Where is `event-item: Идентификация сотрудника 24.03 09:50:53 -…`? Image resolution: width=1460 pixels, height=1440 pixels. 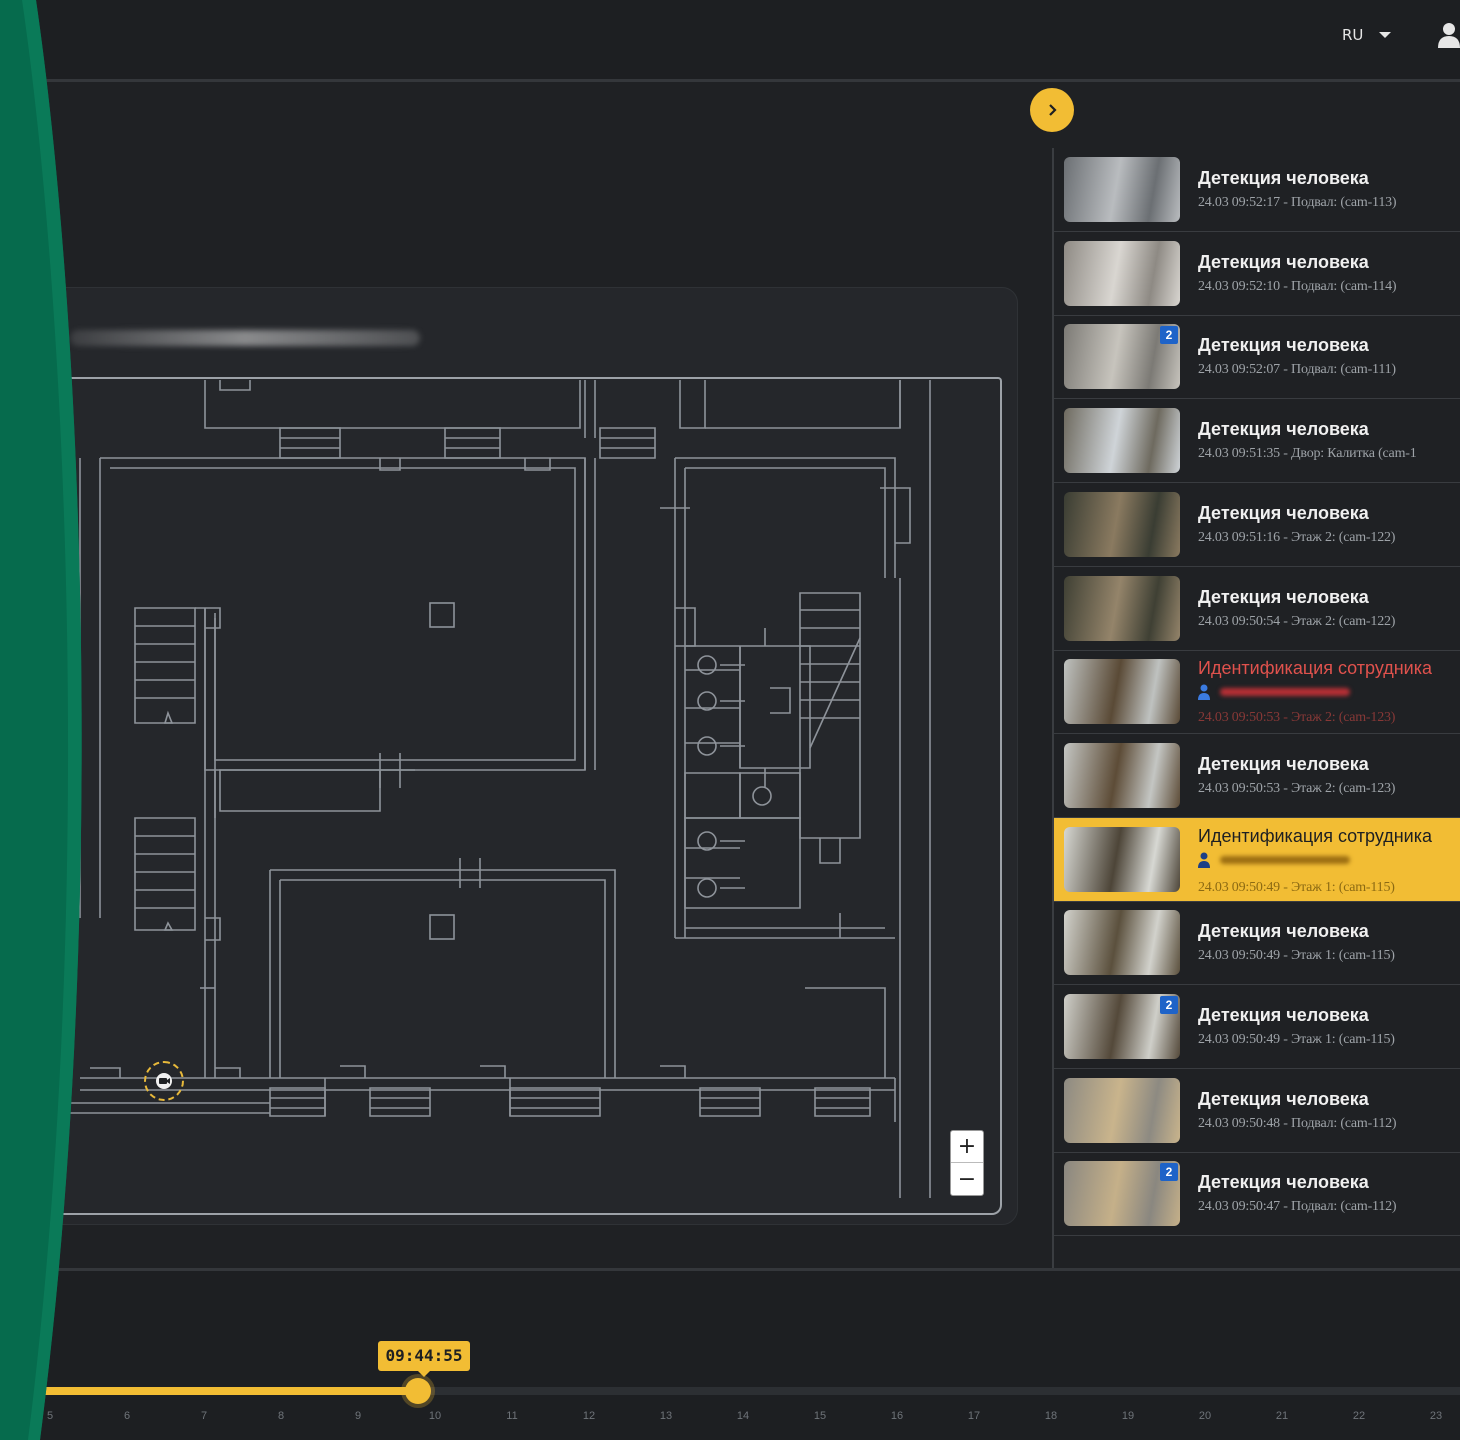
event-item: Идентификация сотрудника 24.03 09:50:53 -… is located at coordinates (1257, 692).